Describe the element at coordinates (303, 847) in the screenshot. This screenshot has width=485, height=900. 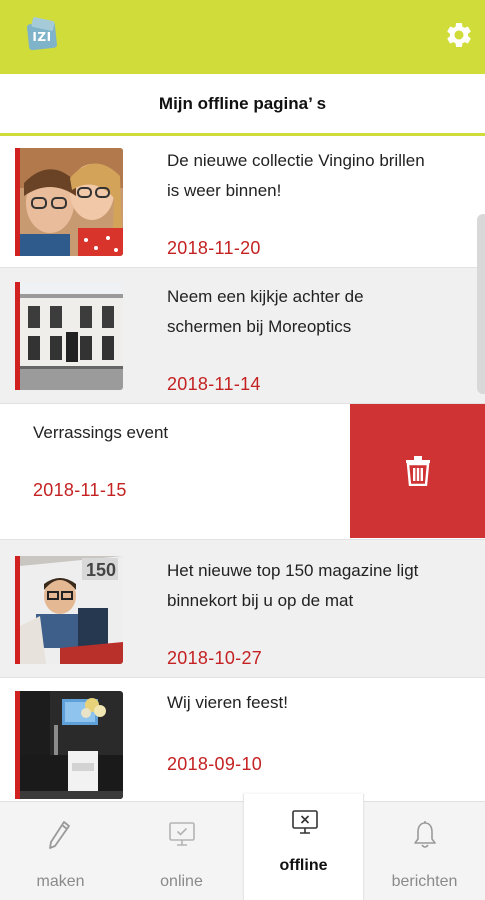
I see `tab-offline: offline` at that location.